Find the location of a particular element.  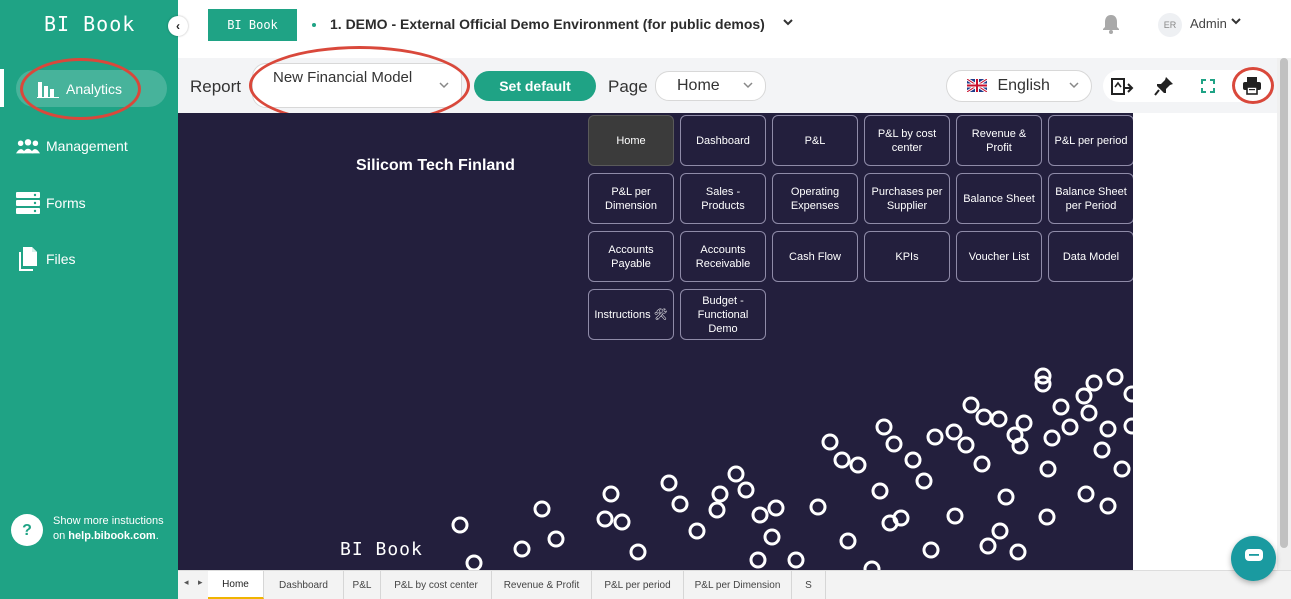

env-dot is located at coordinates (314, 25).